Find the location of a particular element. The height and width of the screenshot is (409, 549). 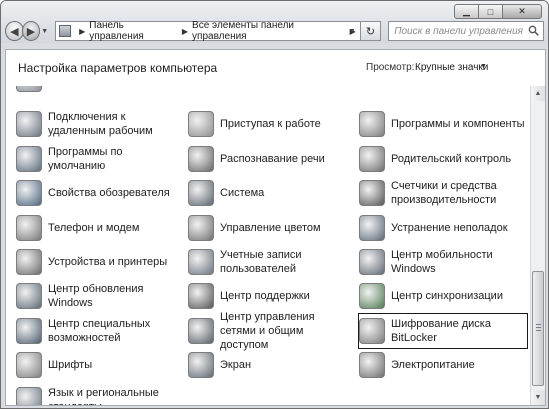

scroll-up-button: ▲ is located at coordinates (538, 93).